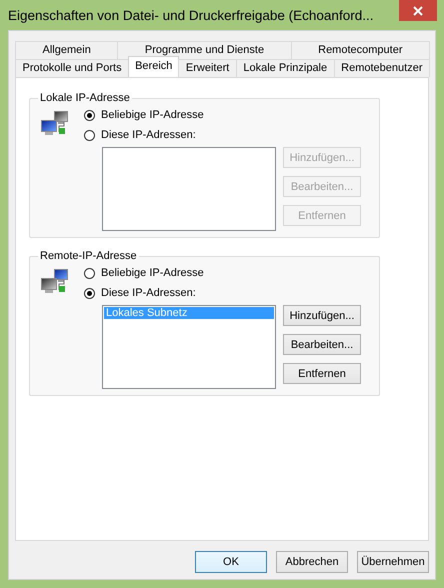  I want to click on action-button: Entfernen, so click(322, 373).